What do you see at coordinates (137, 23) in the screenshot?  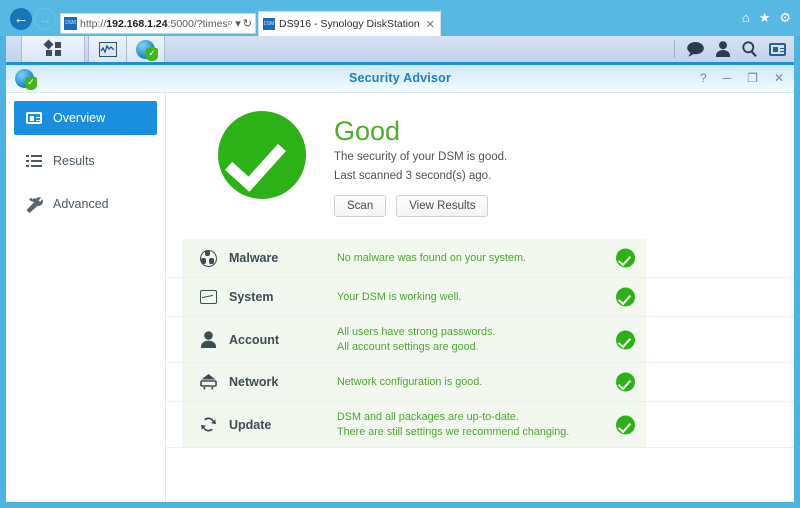 I see `url-host: 192.168.1.24` at bounding box center [137, 23].